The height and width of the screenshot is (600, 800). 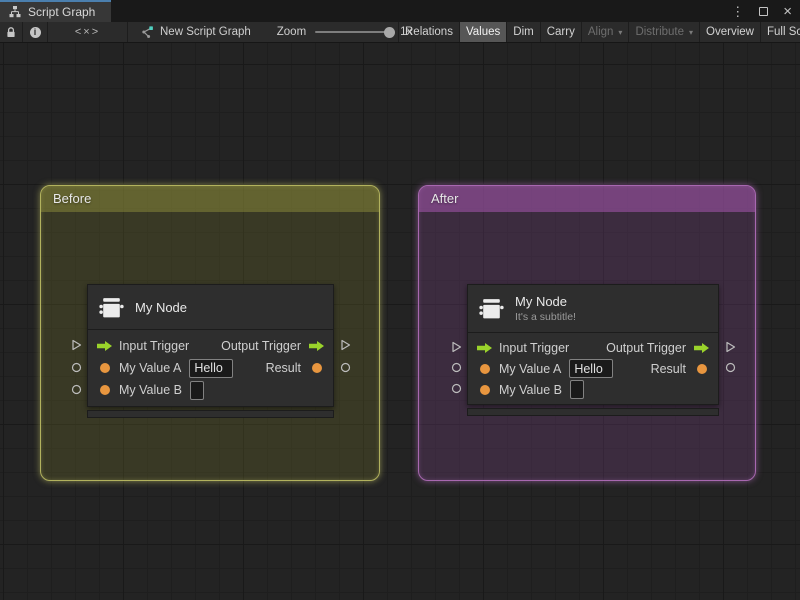 I want to click on zoom-slider, so click(x=355, y=32).